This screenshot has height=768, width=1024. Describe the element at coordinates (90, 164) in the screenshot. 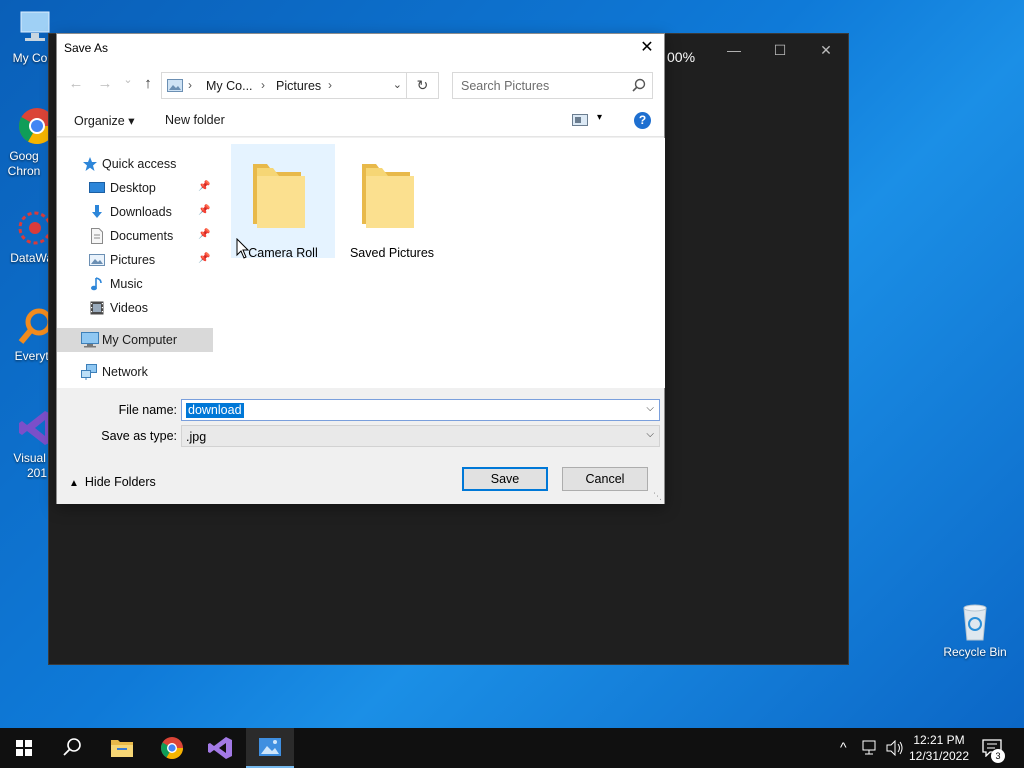

I see `star-icon` at that location.